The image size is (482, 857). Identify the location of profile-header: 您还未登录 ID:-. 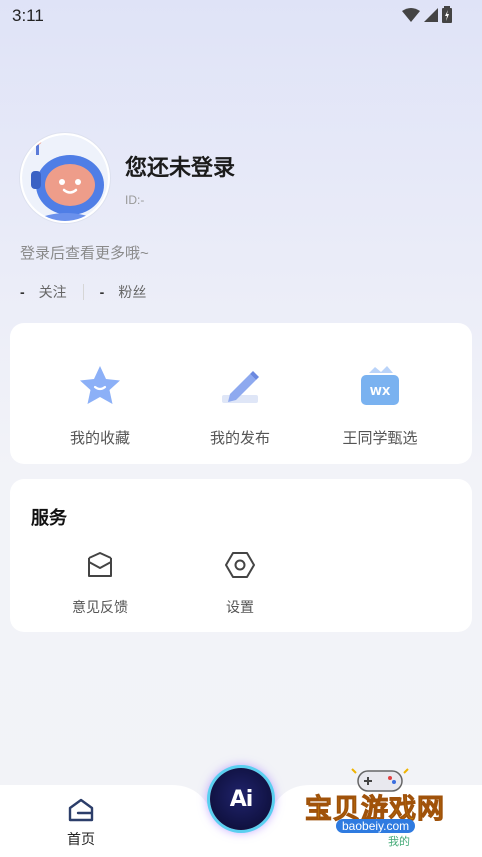
(240, 183).